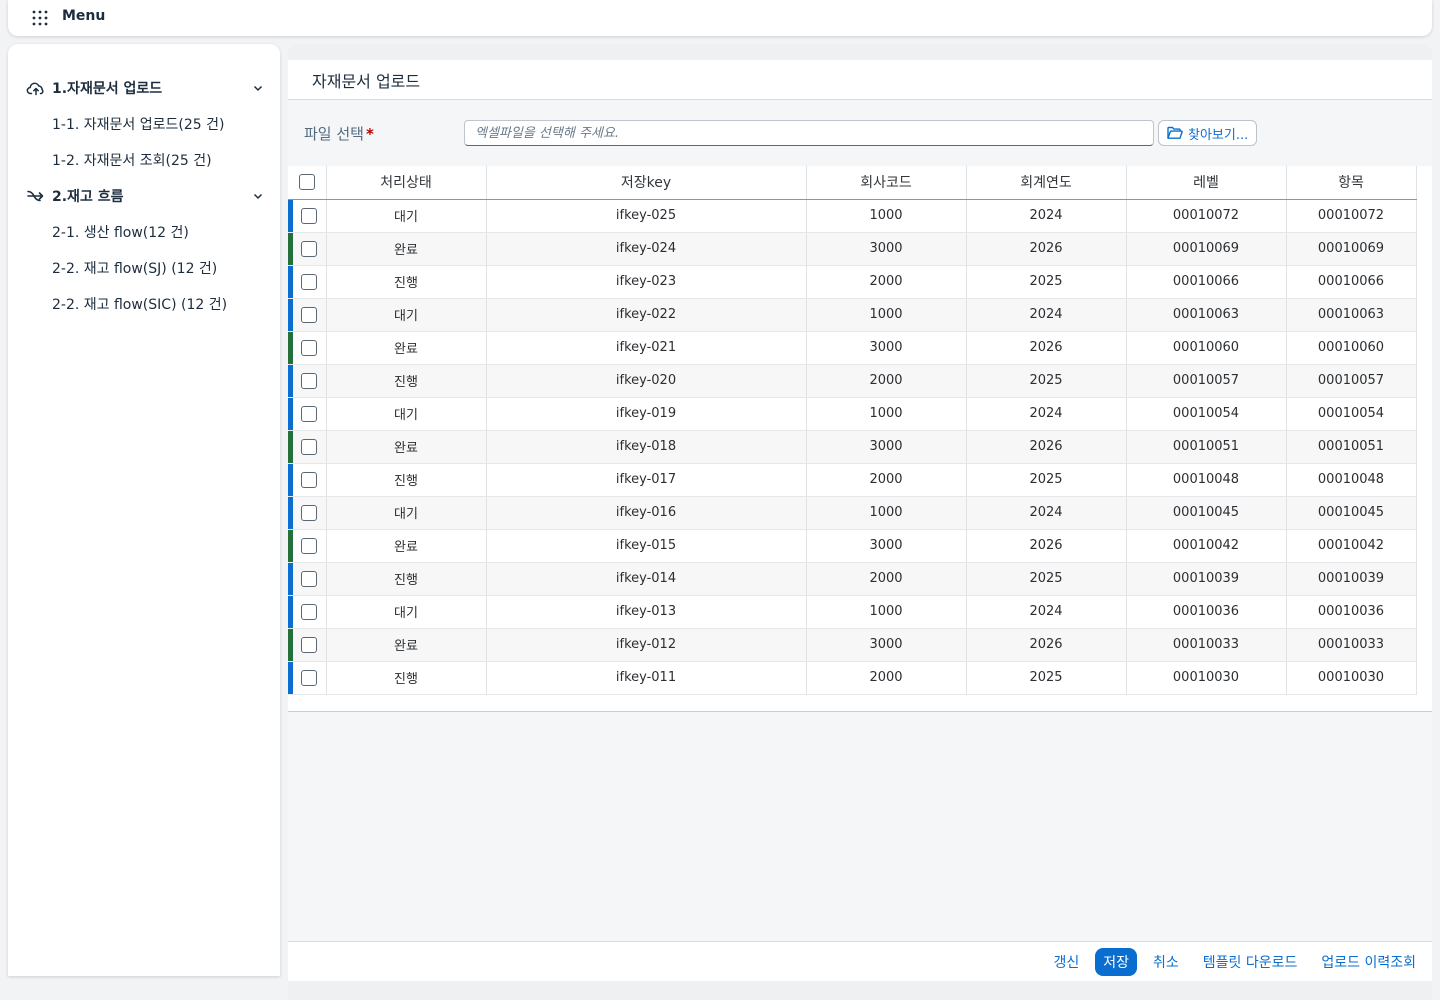 The image size is (1440, 1000). I want to click on col-header-item: 항목, so click(1351, 183).